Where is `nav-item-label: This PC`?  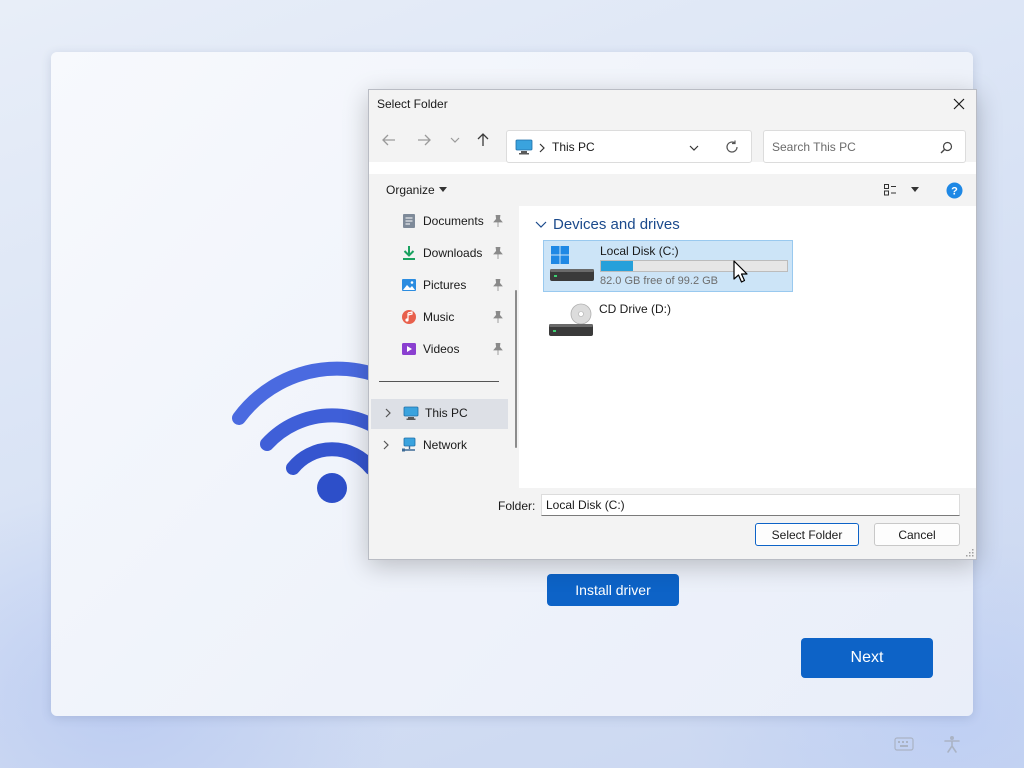
nav-item-label: This PC is located at coordinates (446, 413).